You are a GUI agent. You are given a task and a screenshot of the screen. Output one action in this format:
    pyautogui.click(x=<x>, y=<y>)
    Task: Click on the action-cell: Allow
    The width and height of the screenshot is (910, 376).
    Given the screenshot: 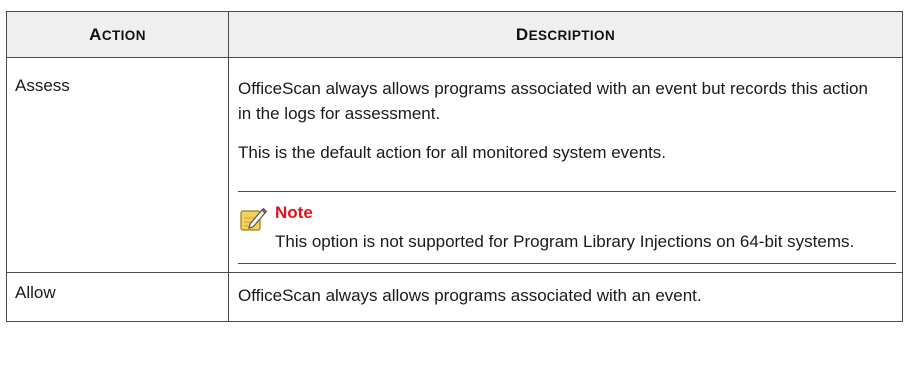 What is the action you would take?
    pyautogui.click(x=117, y=297)
    